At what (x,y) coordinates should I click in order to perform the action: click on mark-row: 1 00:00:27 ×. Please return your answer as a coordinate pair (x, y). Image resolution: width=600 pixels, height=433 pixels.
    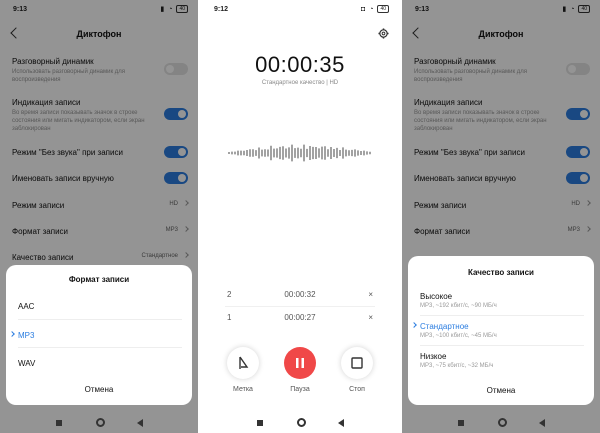
    Looking at the image, I should click on (300, 319).